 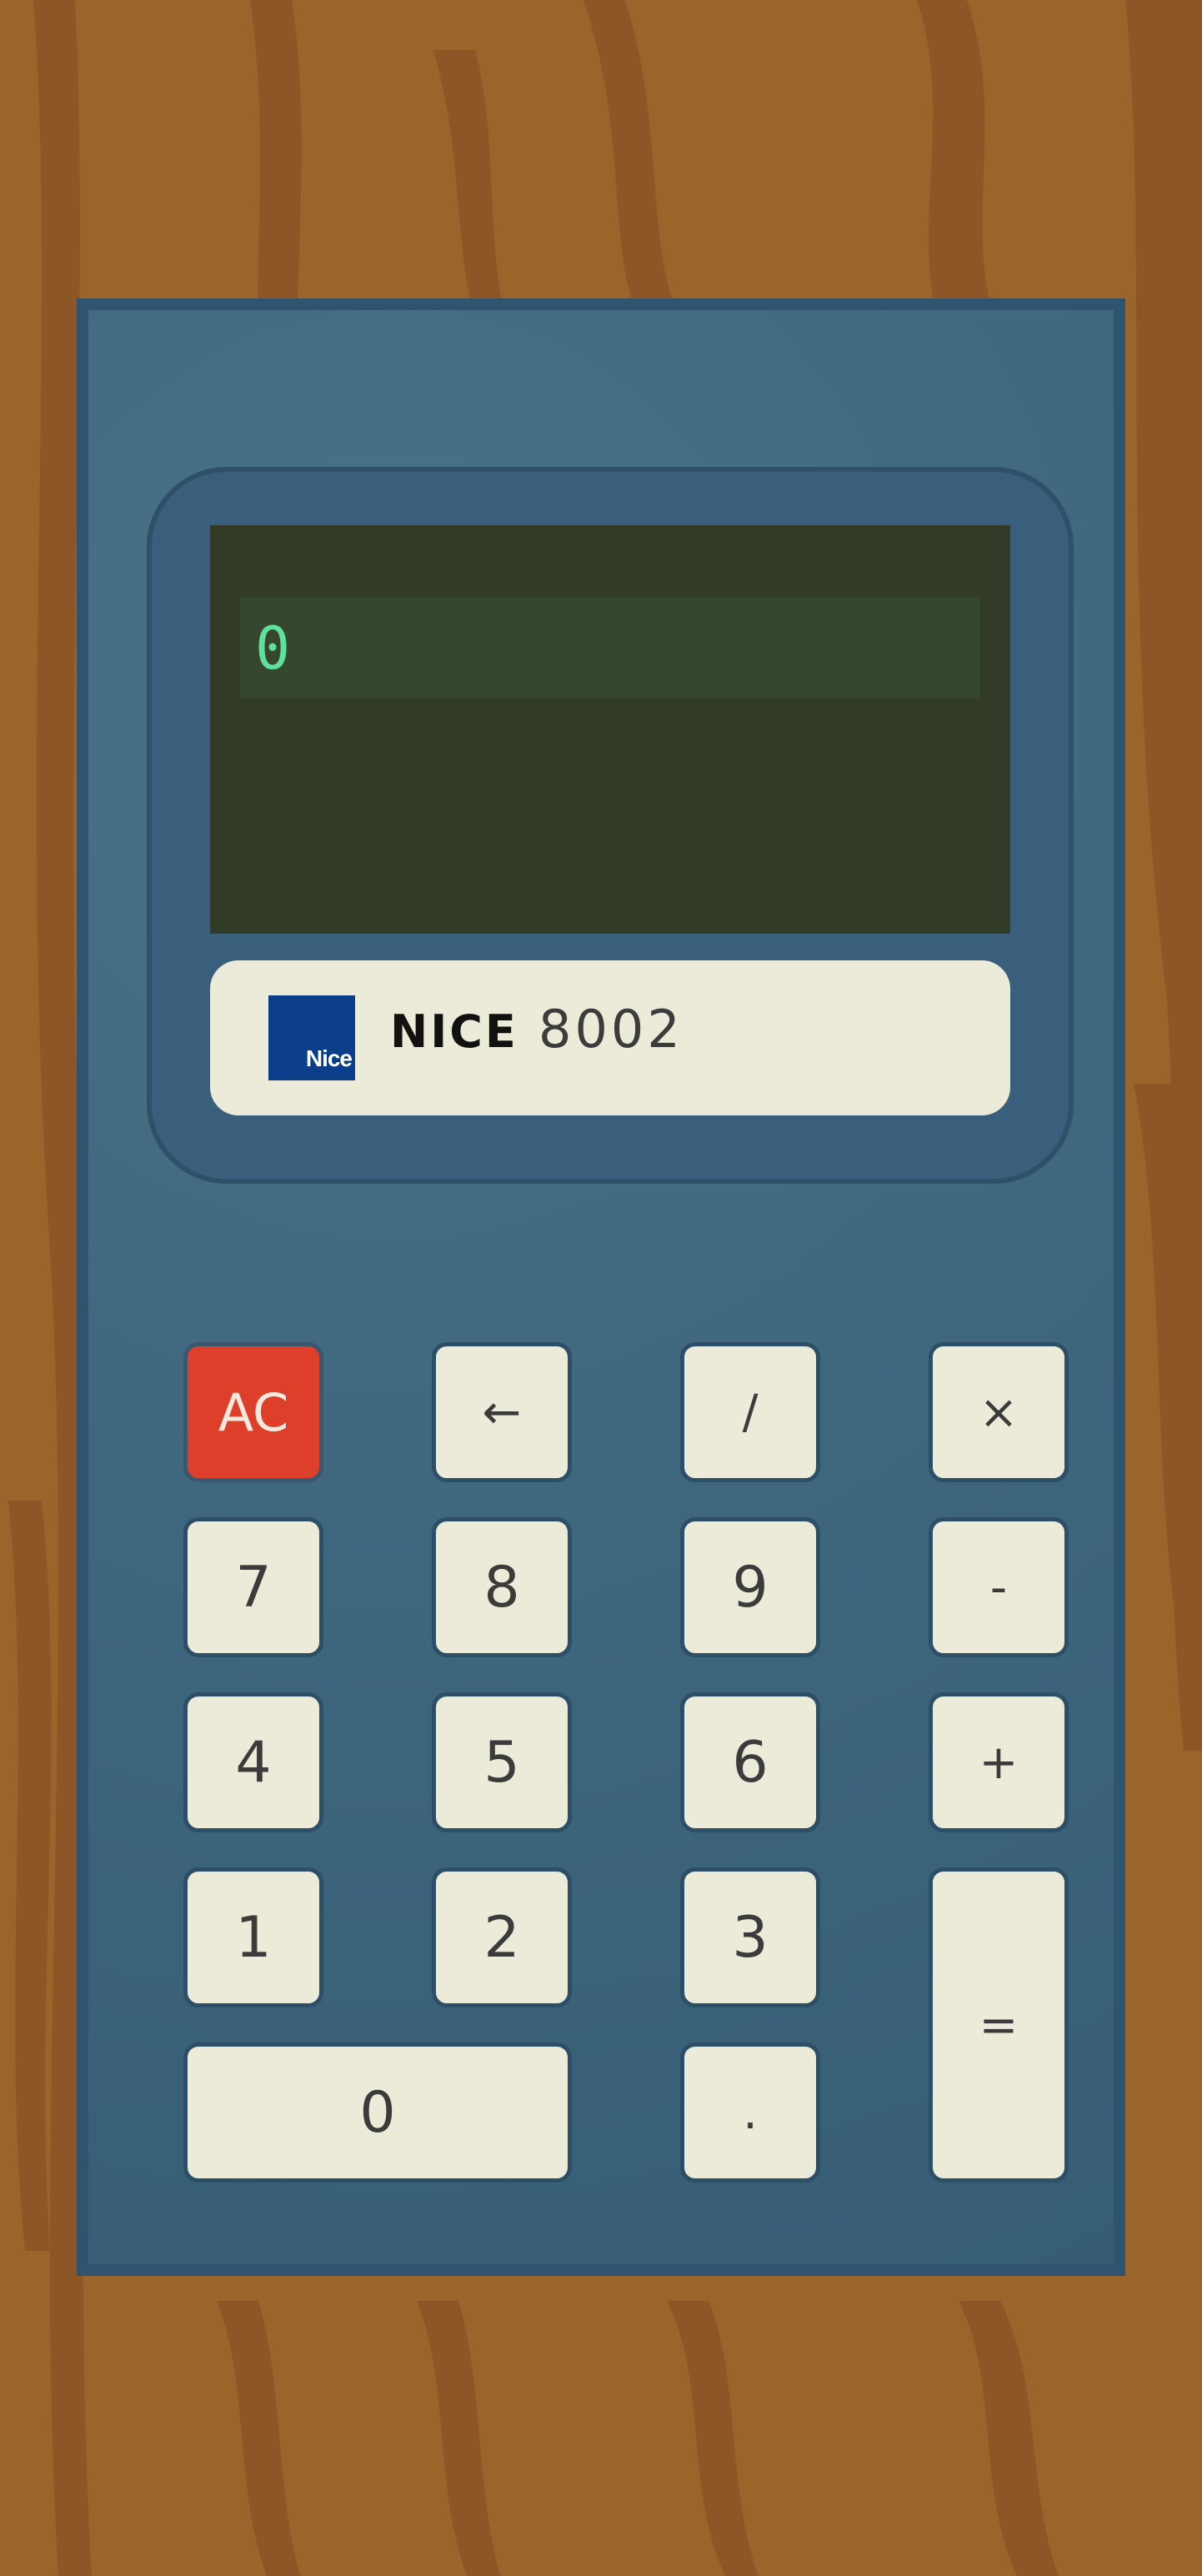 I want to click on multiply-button: ×, so click(x=999, y=1412).